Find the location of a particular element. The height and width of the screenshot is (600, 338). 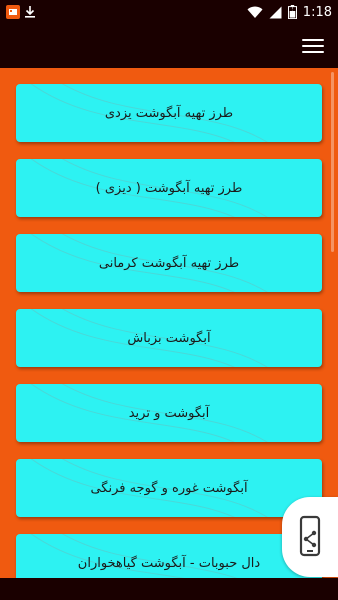

recipe-card: طرز تهیه آبگوشت ( دیزی ) is located at coordinates (169, 188).